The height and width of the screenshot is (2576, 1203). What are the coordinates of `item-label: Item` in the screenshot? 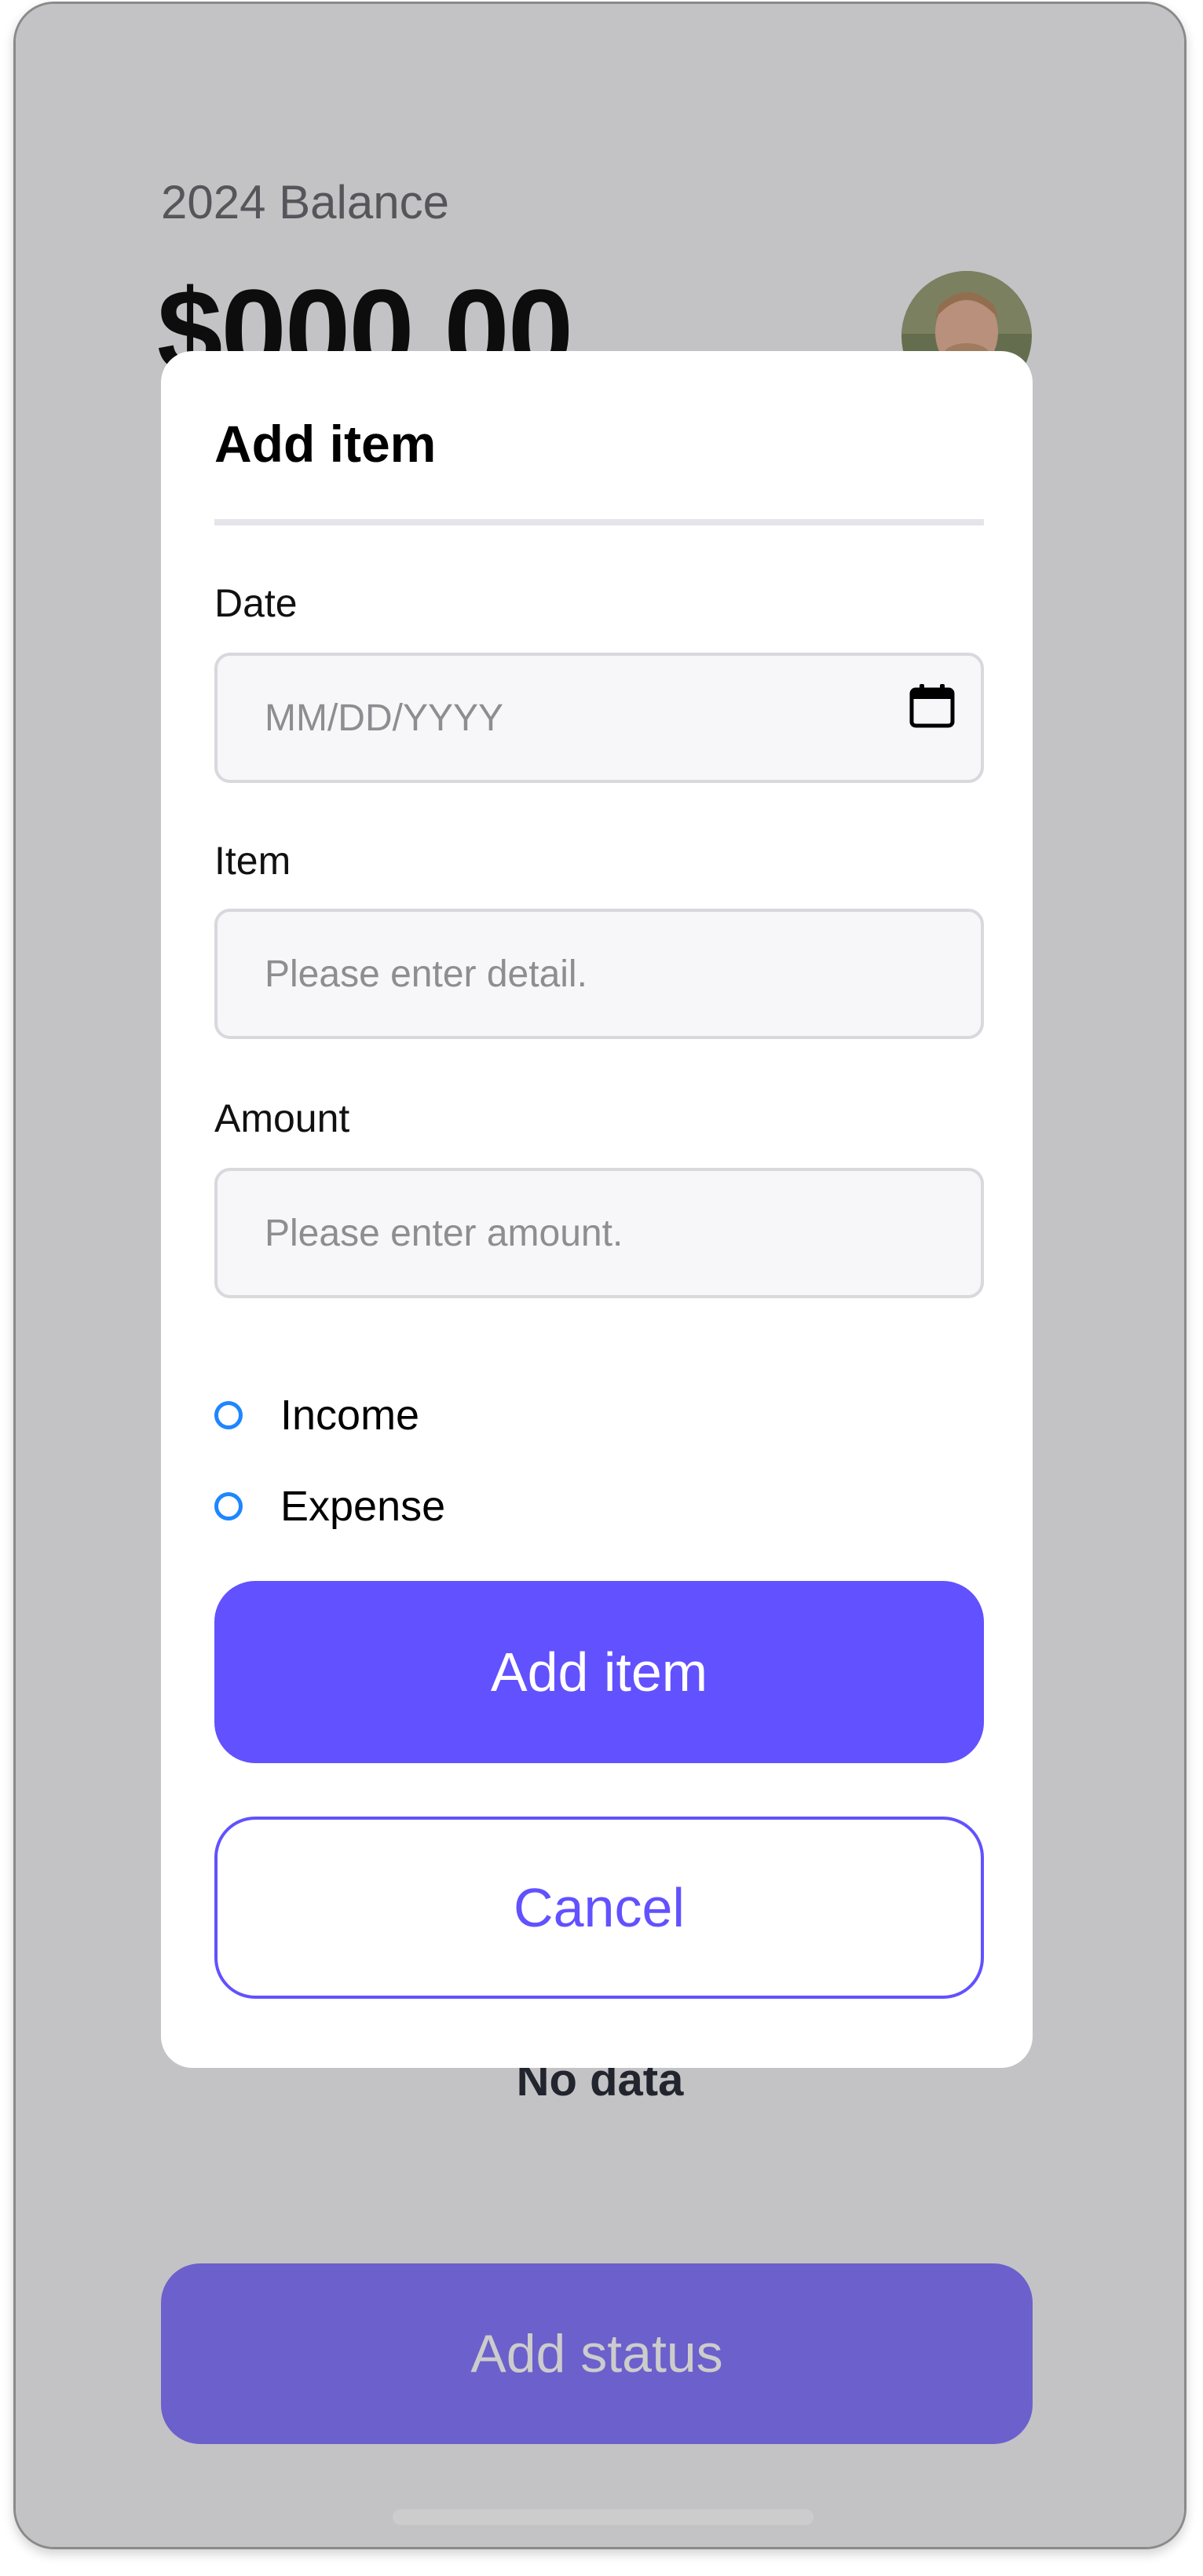 It's located at (253, 861).